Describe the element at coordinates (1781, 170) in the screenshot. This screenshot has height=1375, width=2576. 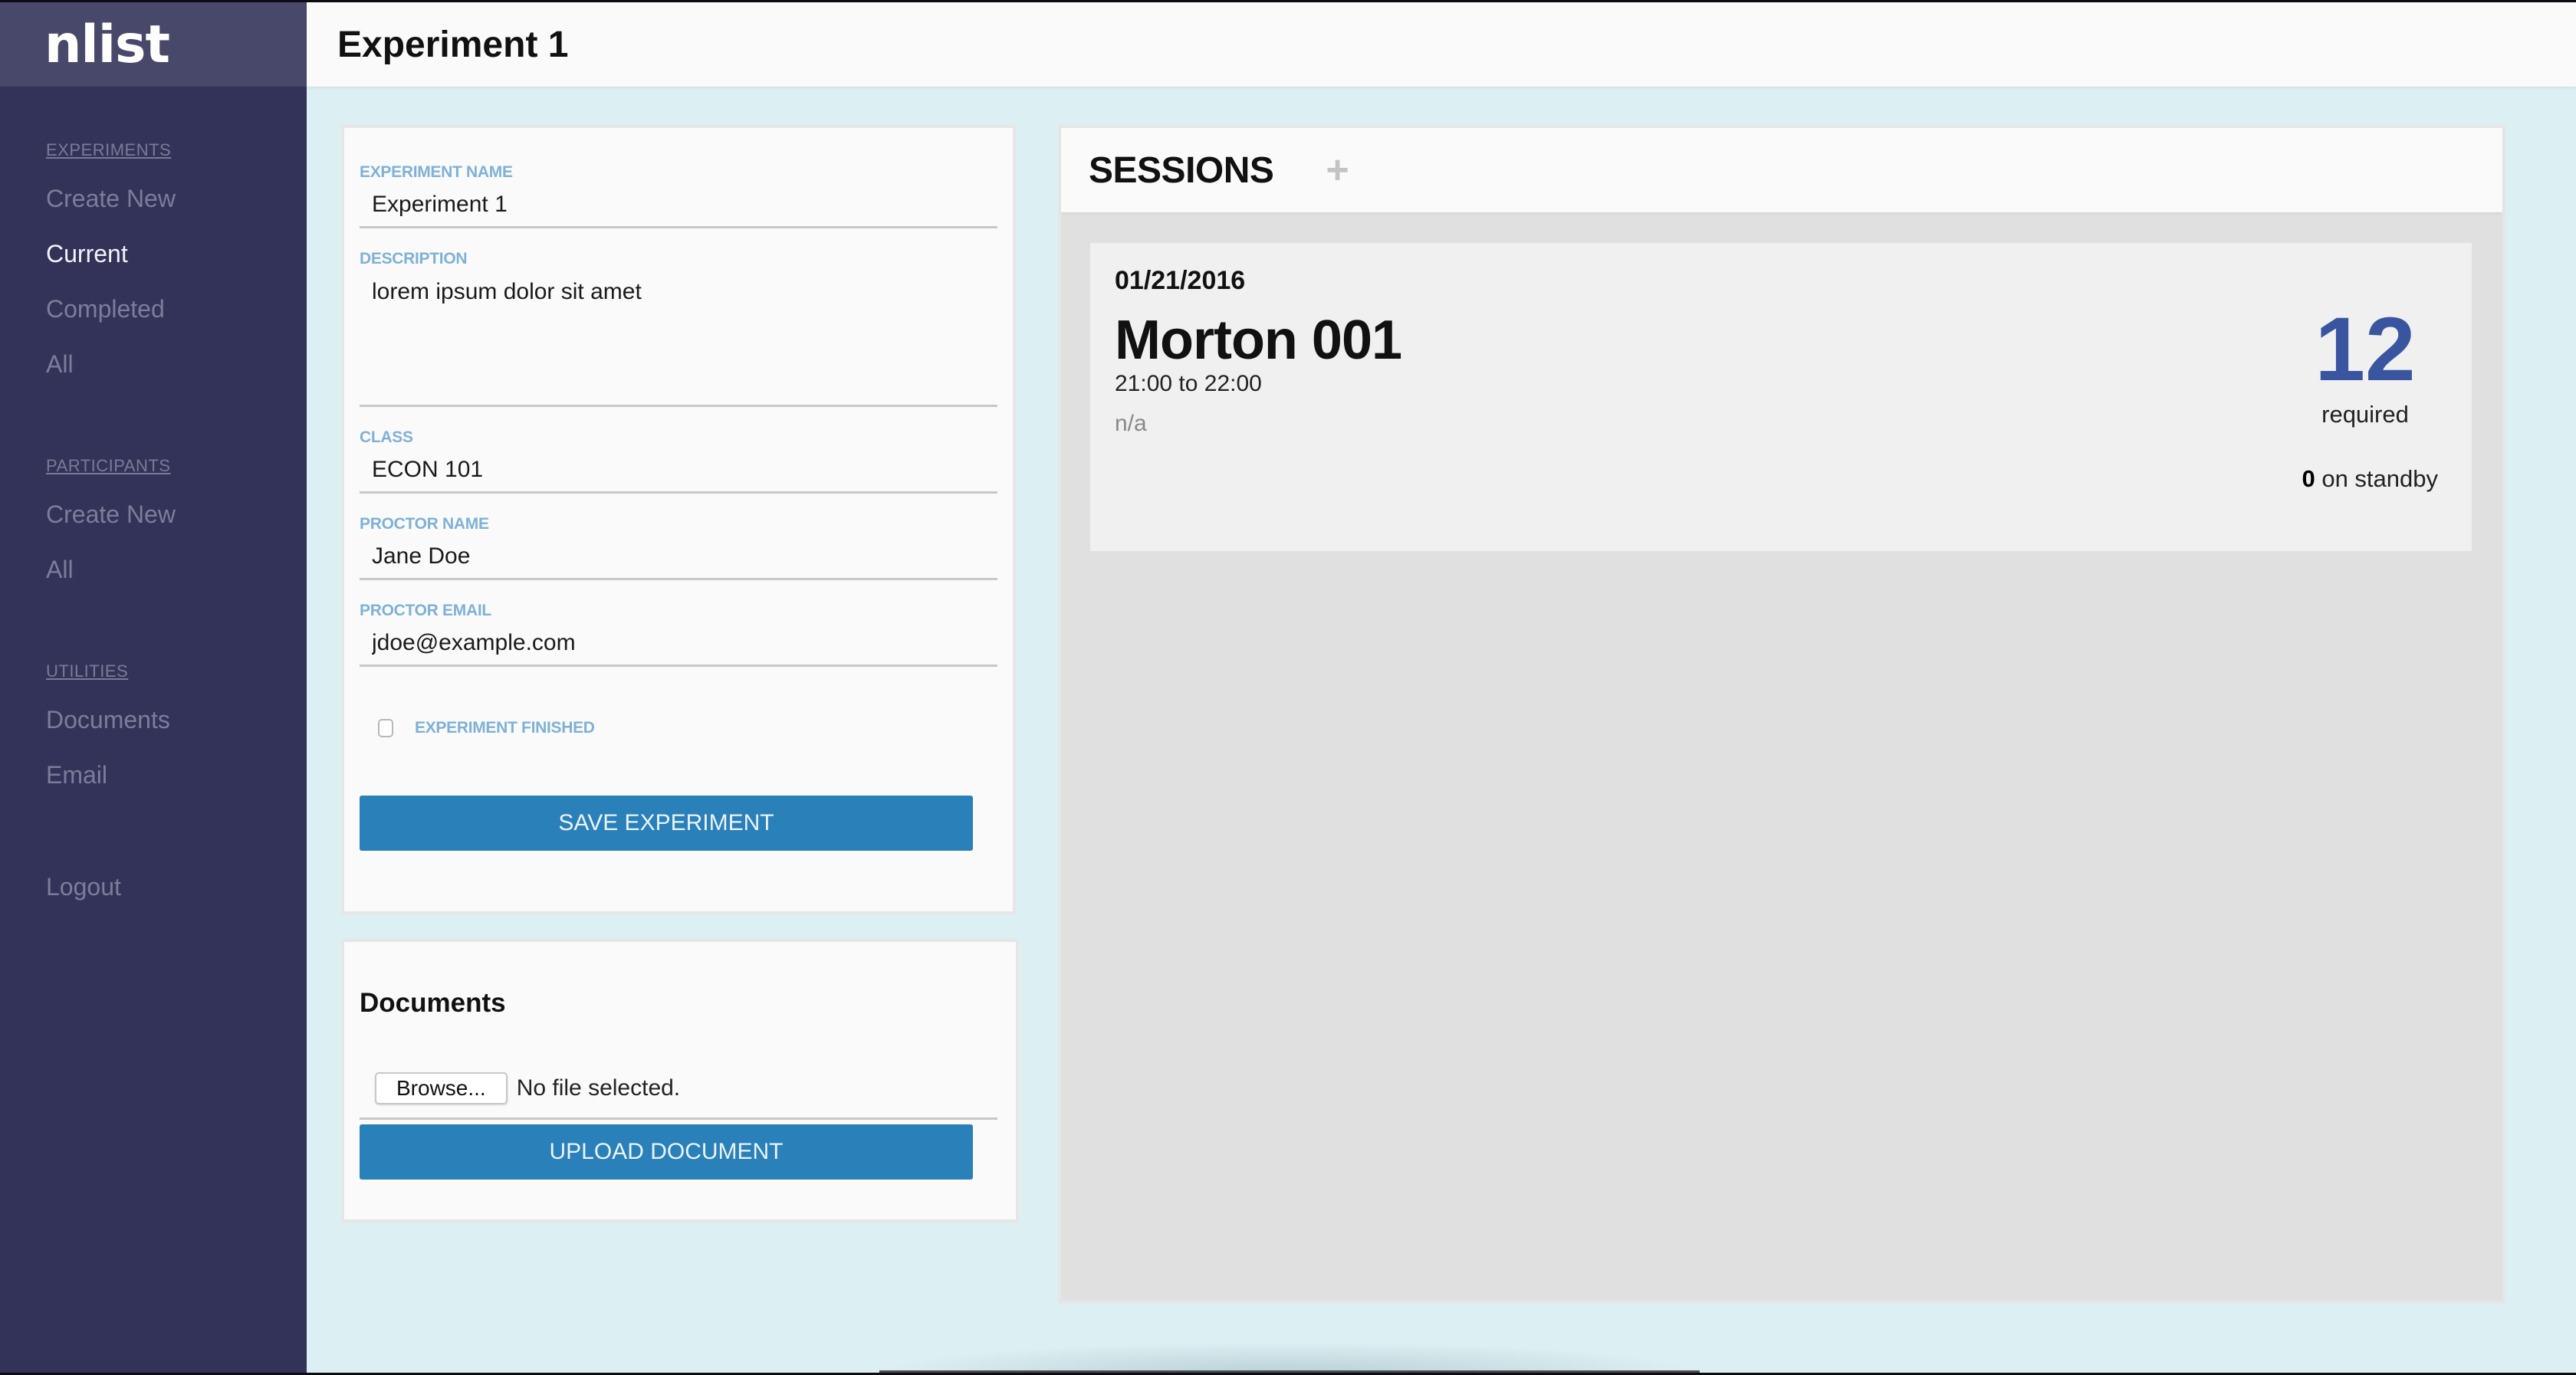
I see `sessions-header: SESSIONS +` at that location.